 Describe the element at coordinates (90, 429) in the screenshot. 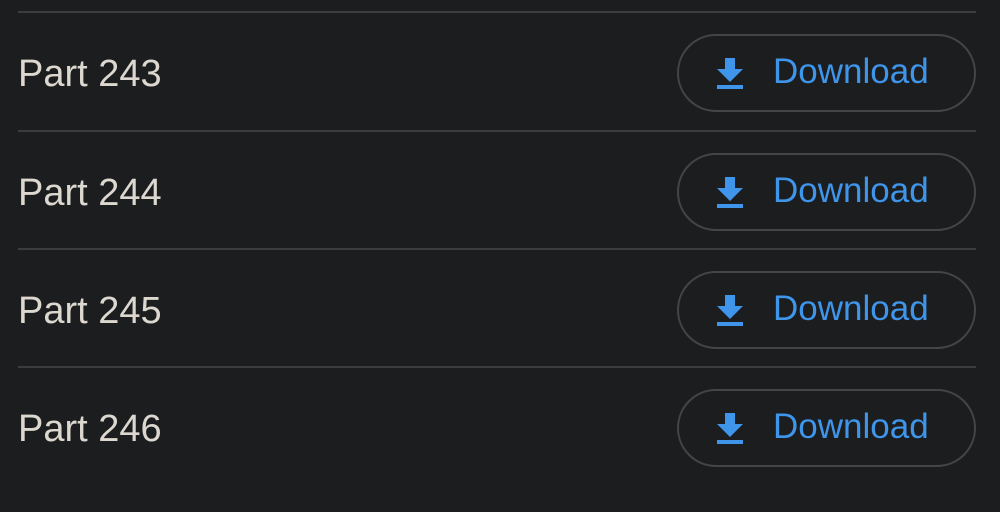

I see `part-label: Part 246` at that location.